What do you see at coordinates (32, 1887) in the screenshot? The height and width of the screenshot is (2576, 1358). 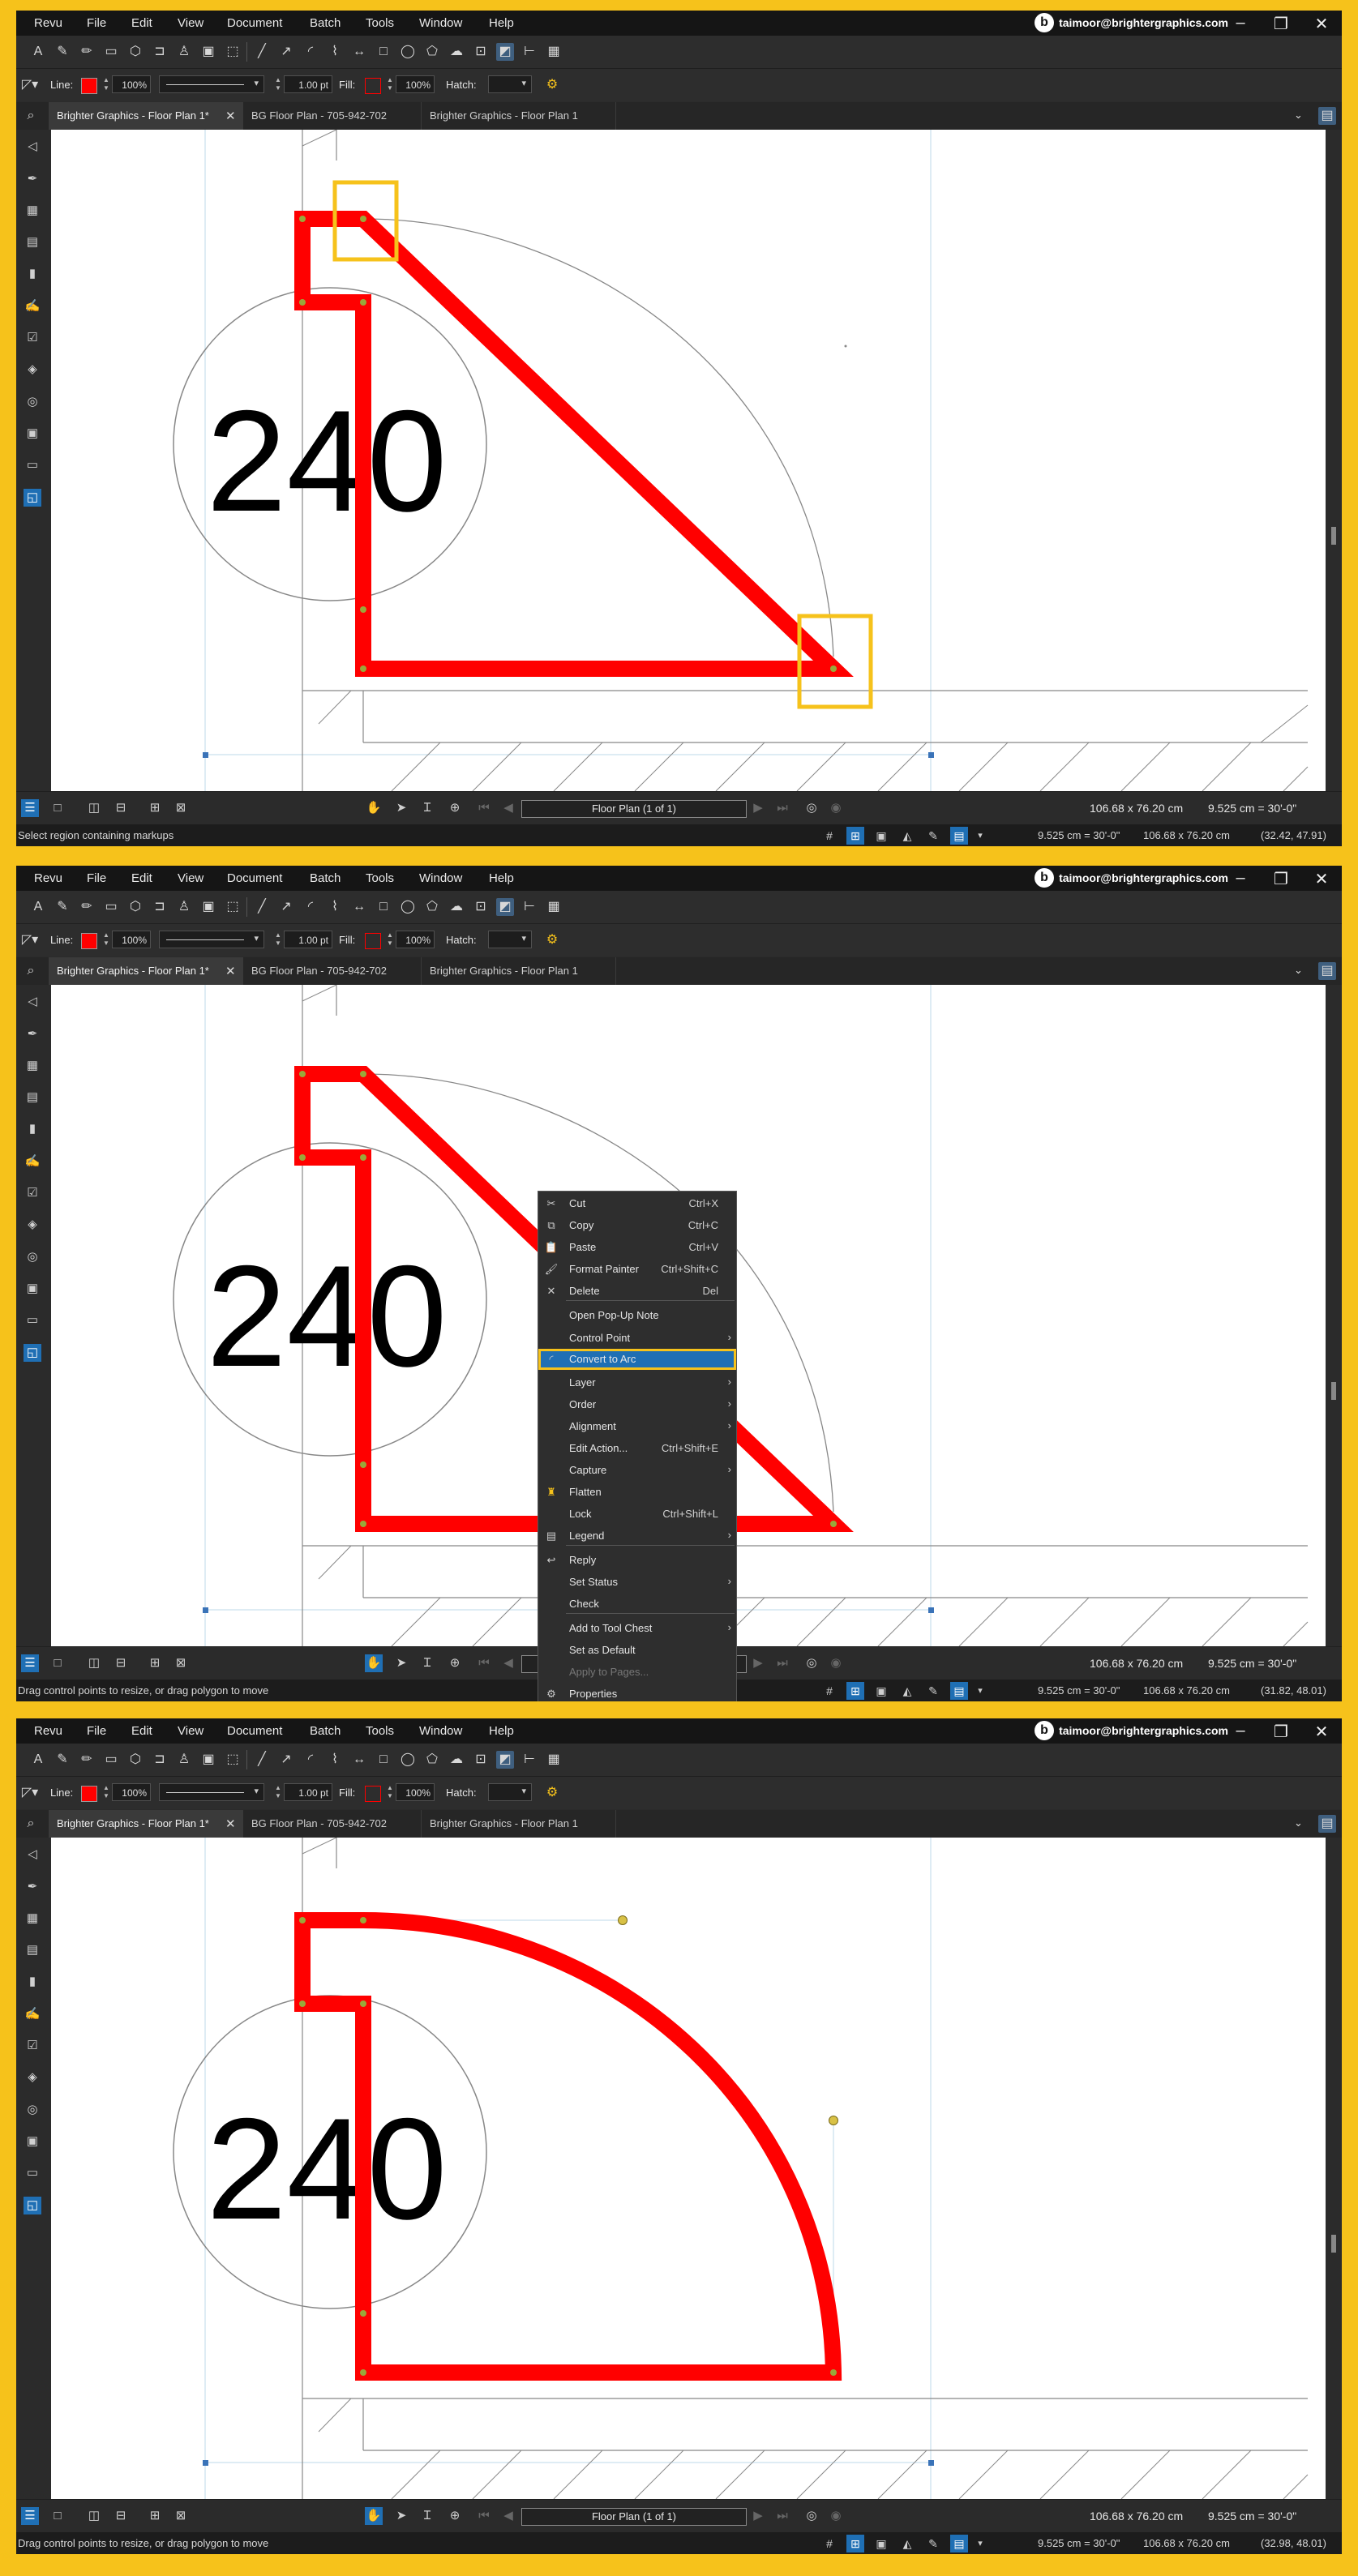 I see `pen-tool-icon: ✒` at bounding box center [32, 1887].